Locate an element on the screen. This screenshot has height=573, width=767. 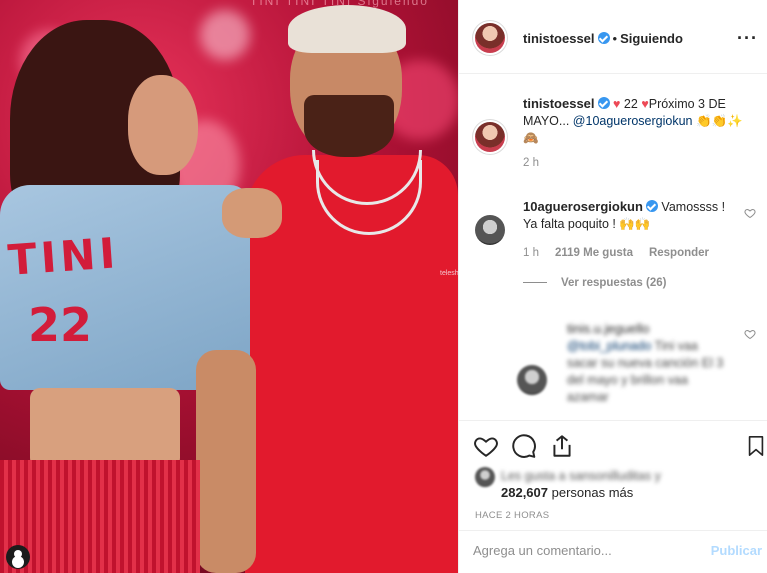
sequin-skirt is located at coordinates (100, 516).